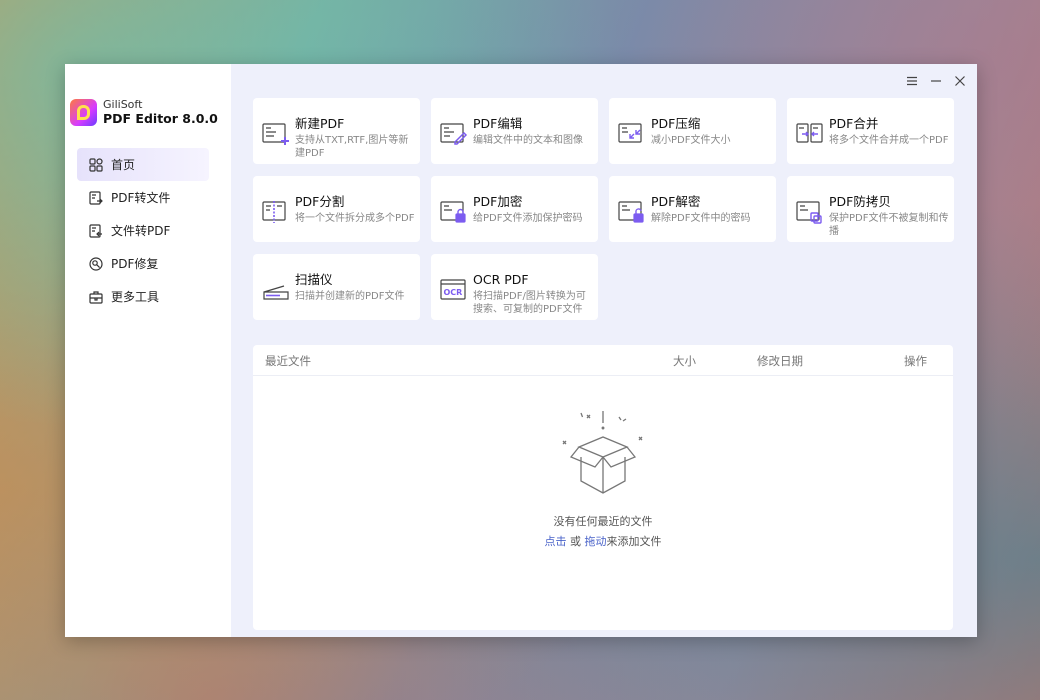 The height and width of the screenshot is (700, 1040). I want to click on sidebar-item-home: 首页, so click(143, 164).